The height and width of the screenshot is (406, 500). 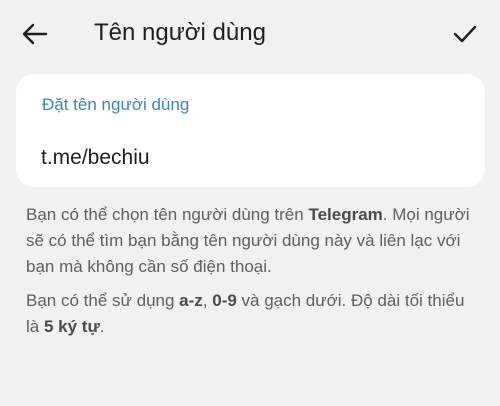 I want to click on confirm-button, so click(x=465, y=34).